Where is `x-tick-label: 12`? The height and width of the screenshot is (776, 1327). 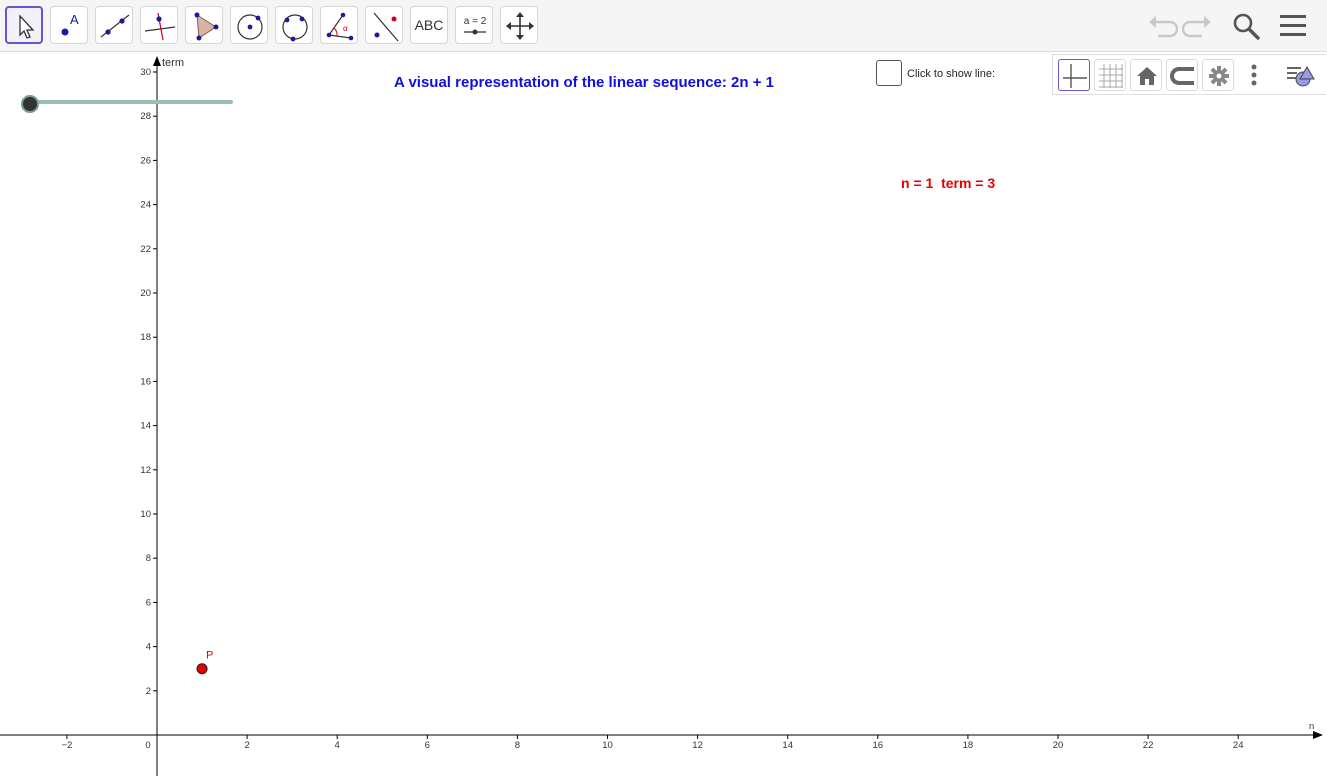
x-tick-label: 12 is located at coordinates (697, 745).